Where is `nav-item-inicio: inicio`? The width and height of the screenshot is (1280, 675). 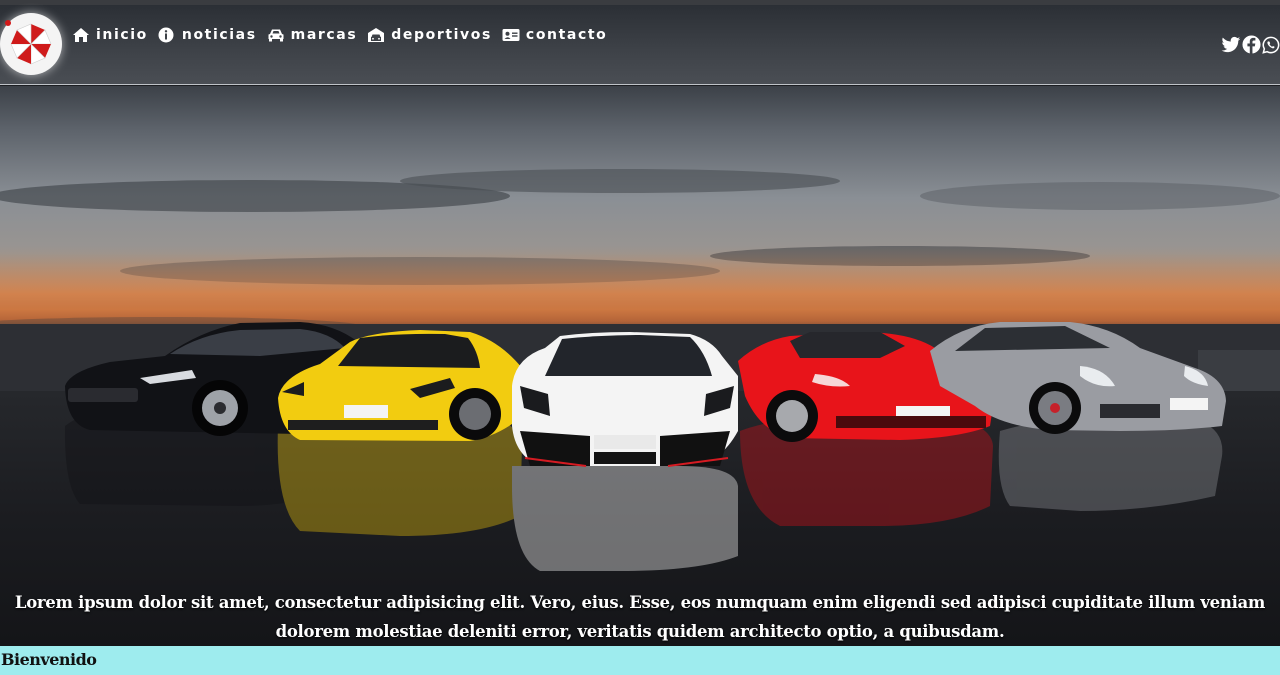
nav-item-inicio: inicio is located at coordinates (110, 35).